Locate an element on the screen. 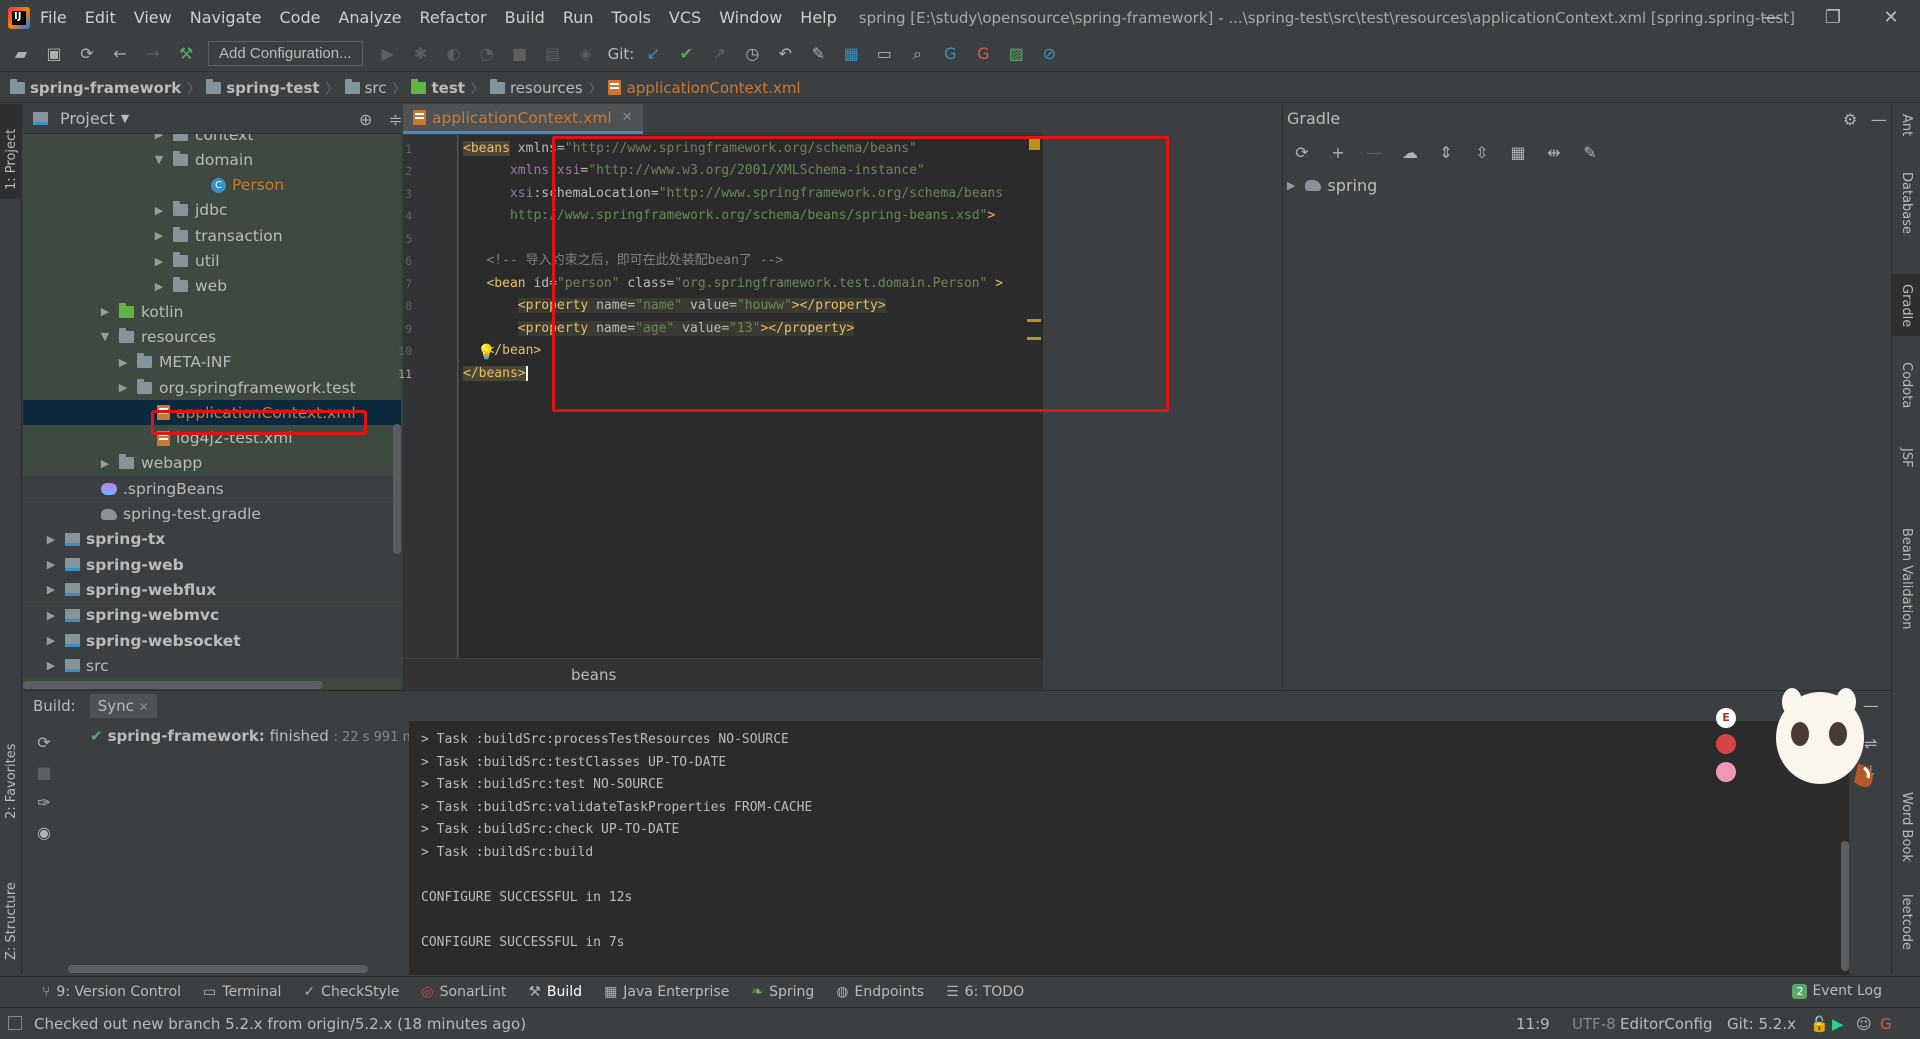 The height and width of the screenshot is (1039, 1920). editorconfig-indicator: EditorConfig is located at coordinates (1666, 1024).